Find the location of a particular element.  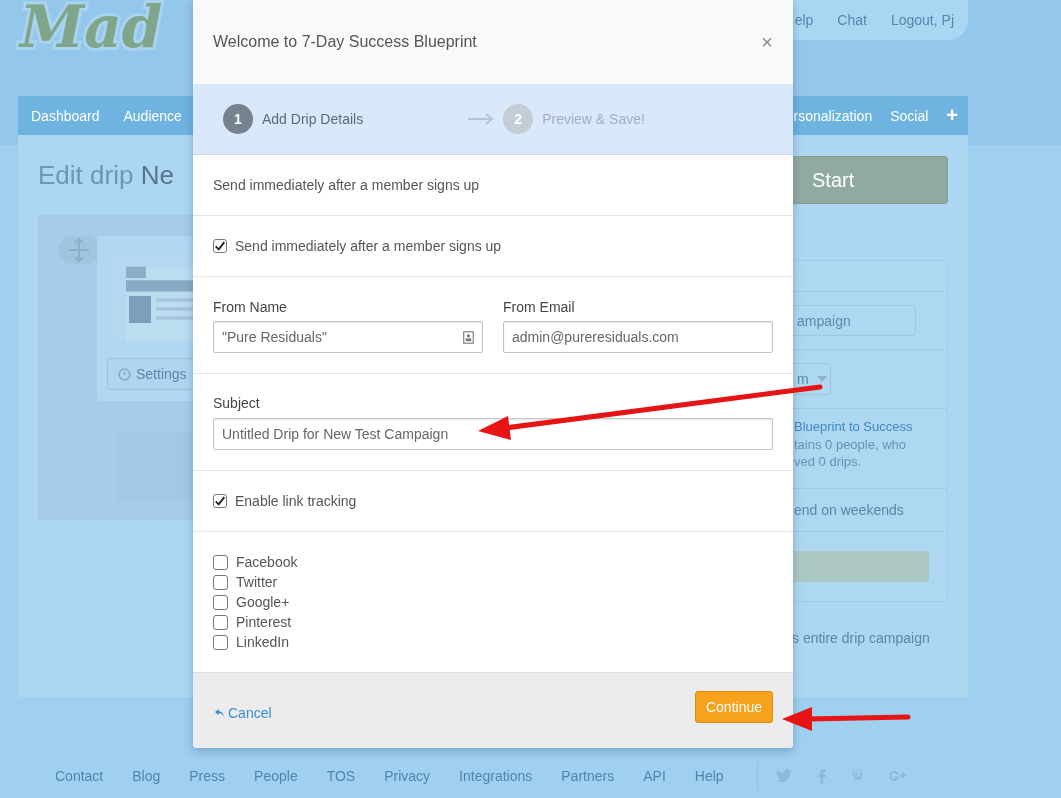

footer-link: Press is located at coordinates (207, 776).